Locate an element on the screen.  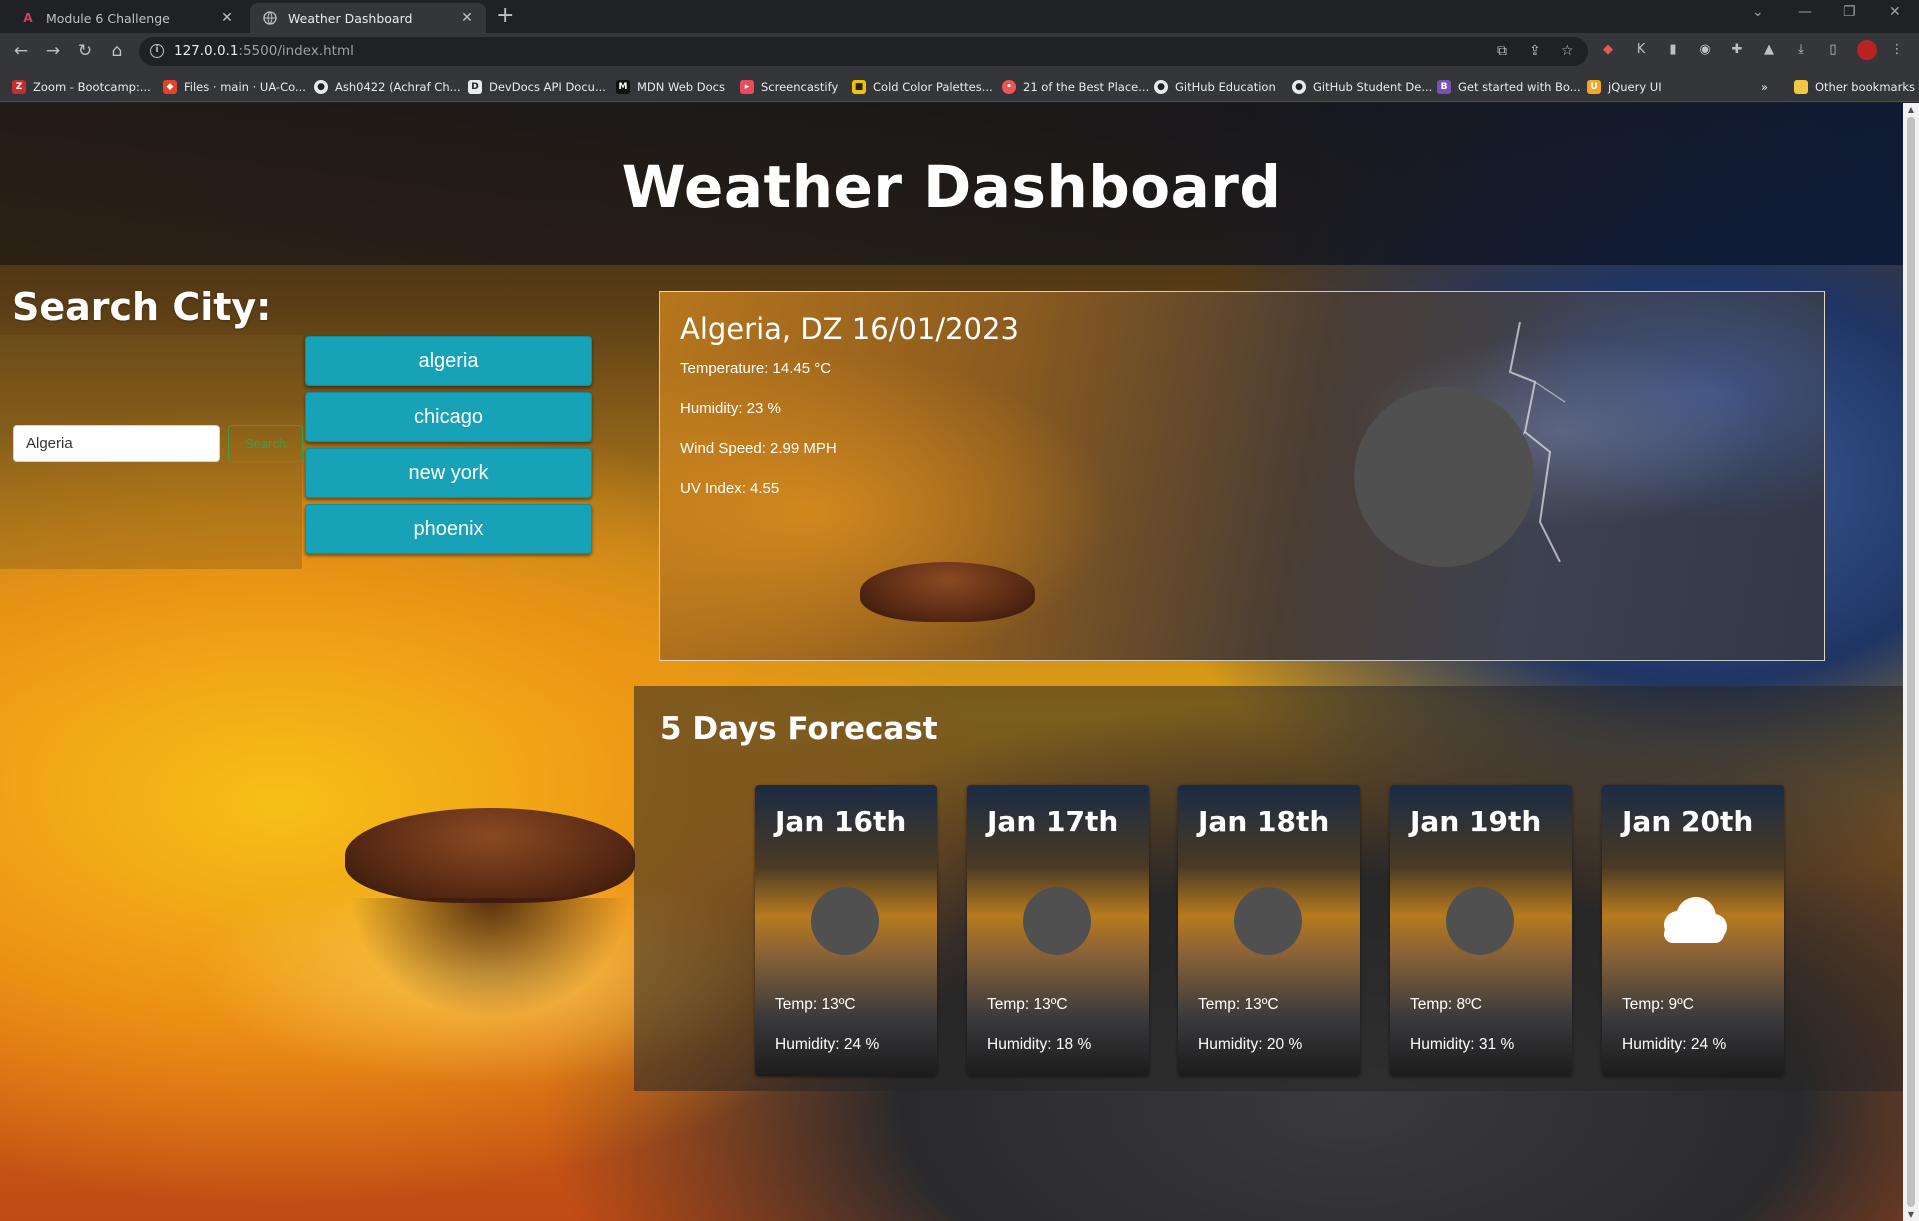
url-path: :5500/index.html is located at coordinates (296, 51).